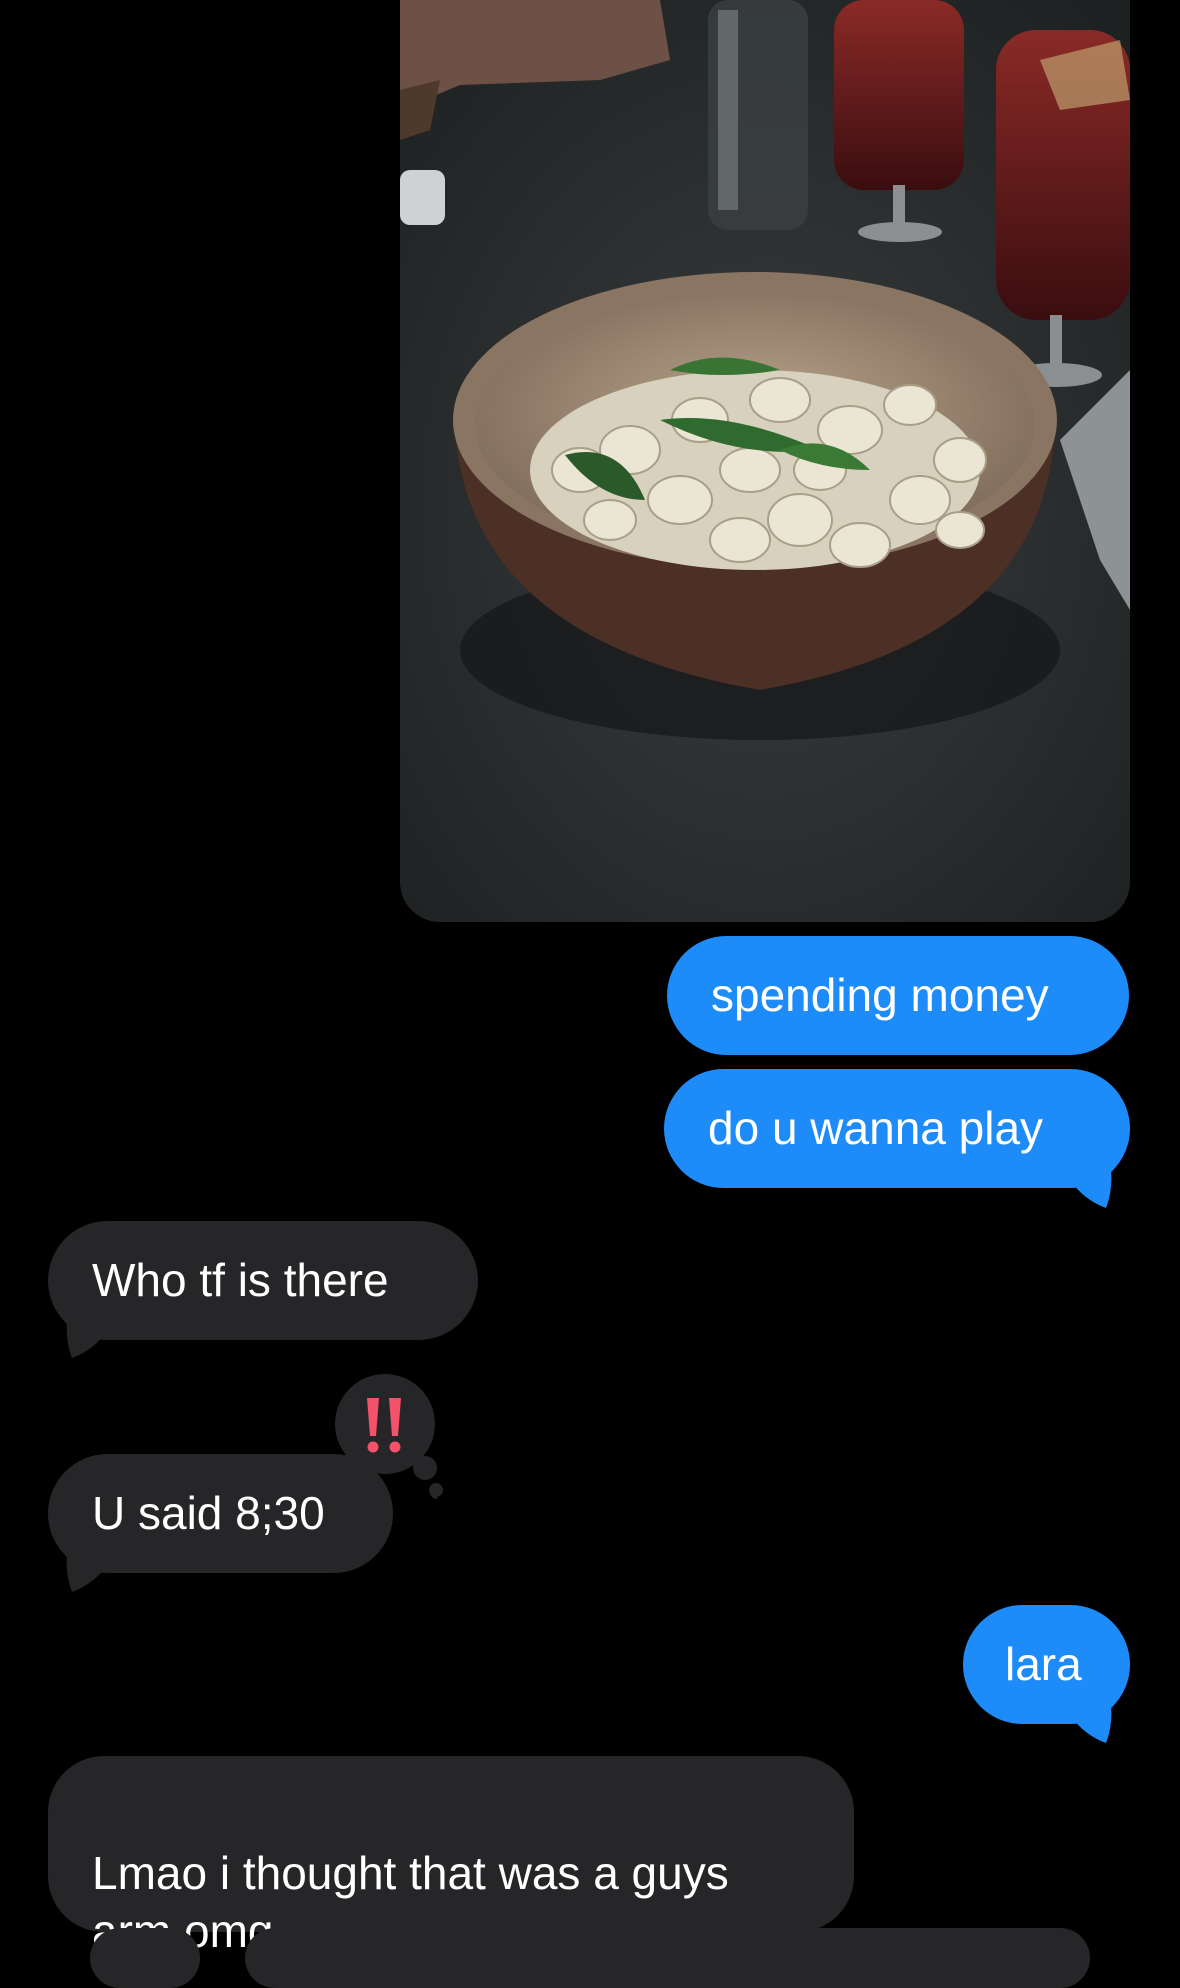  I want to click on message-bubble-sent: spending money, so click(898, 995).